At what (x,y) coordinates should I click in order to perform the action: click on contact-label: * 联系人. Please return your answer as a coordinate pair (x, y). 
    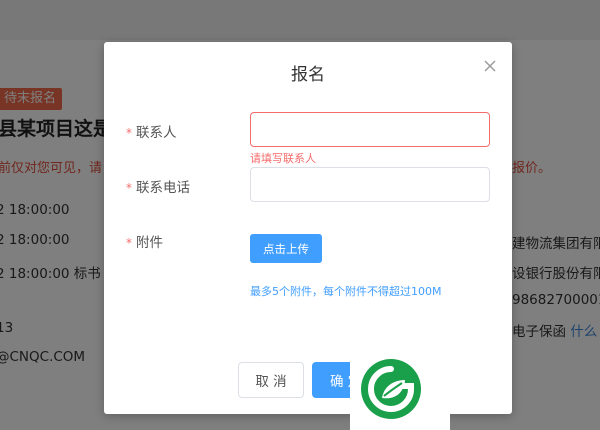
    Looking at the image, I should click on (151, 133).